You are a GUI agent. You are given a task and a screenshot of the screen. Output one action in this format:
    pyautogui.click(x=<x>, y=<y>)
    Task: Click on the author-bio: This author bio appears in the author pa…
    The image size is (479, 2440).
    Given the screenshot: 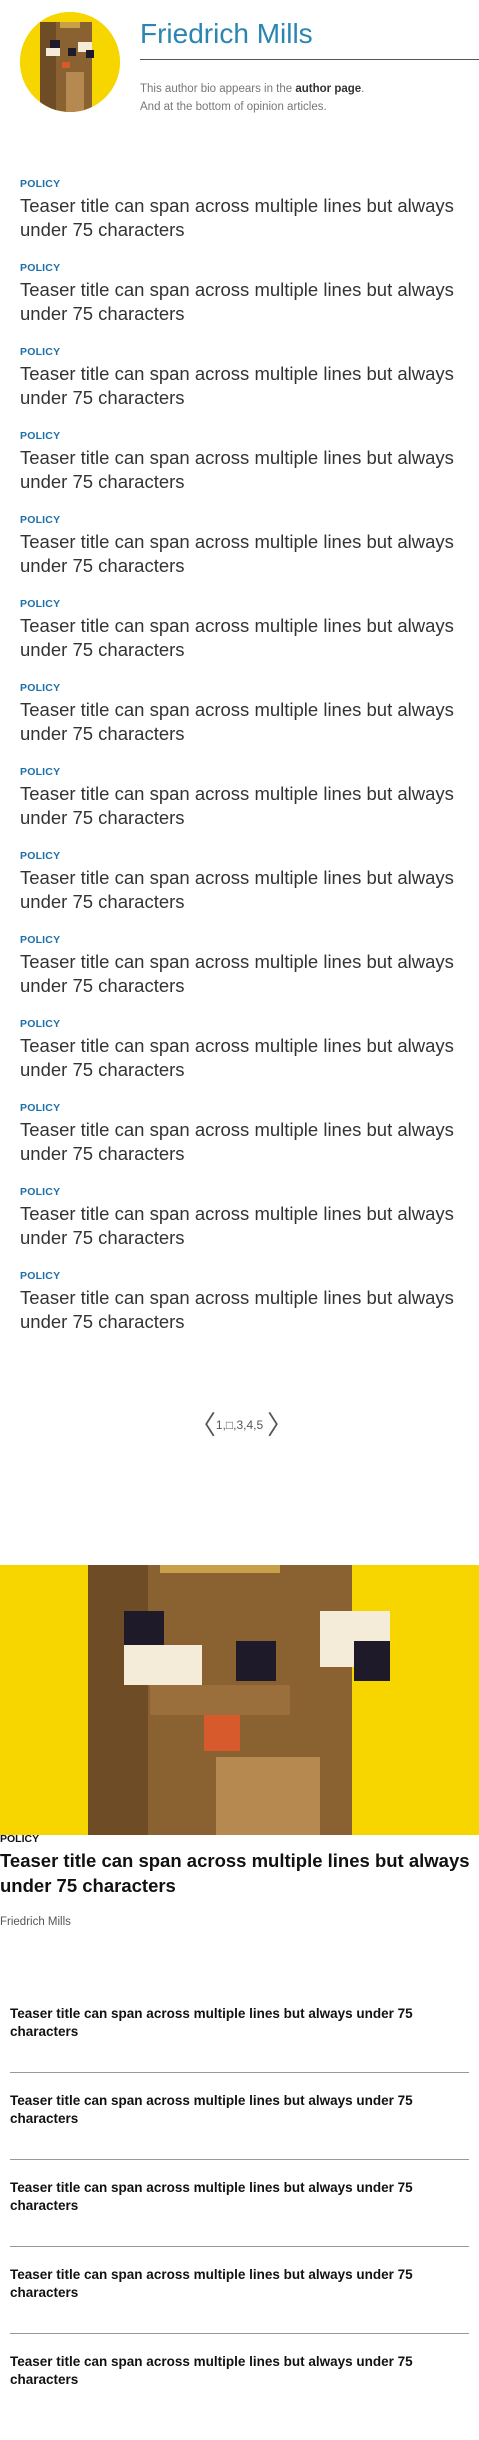 What is the action you would take?
    pyautogui.click(x=305, y=98)
    